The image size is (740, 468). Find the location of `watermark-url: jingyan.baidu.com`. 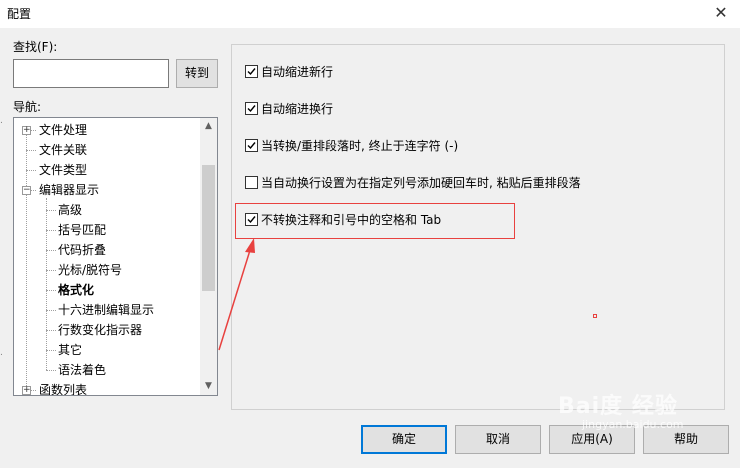

watermark-url: jingyan.baidu.com is located at coordinates (633, 424).